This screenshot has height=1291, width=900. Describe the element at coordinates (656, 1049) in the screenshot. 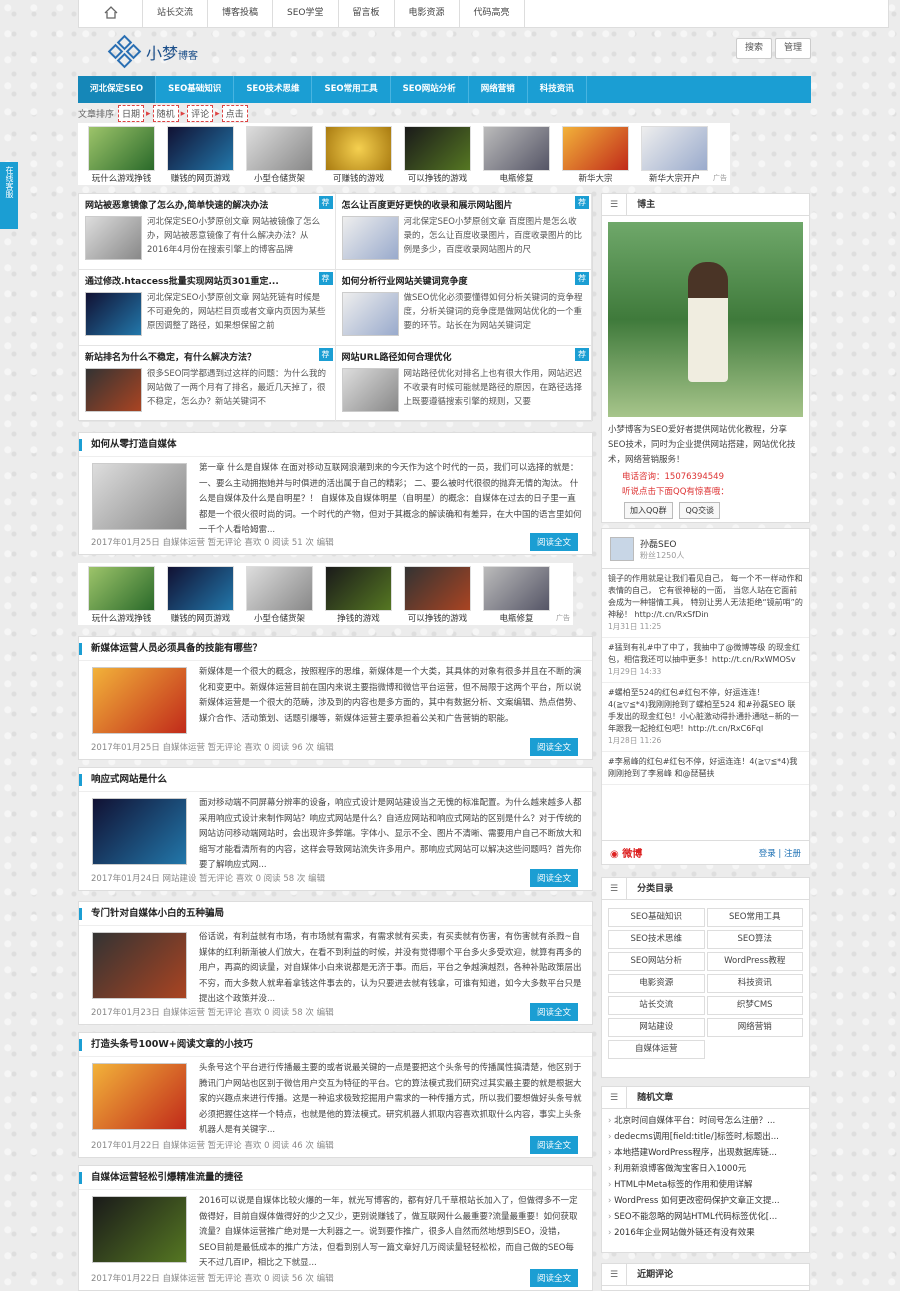

I see `category-link: 自媒体运营` at that location.